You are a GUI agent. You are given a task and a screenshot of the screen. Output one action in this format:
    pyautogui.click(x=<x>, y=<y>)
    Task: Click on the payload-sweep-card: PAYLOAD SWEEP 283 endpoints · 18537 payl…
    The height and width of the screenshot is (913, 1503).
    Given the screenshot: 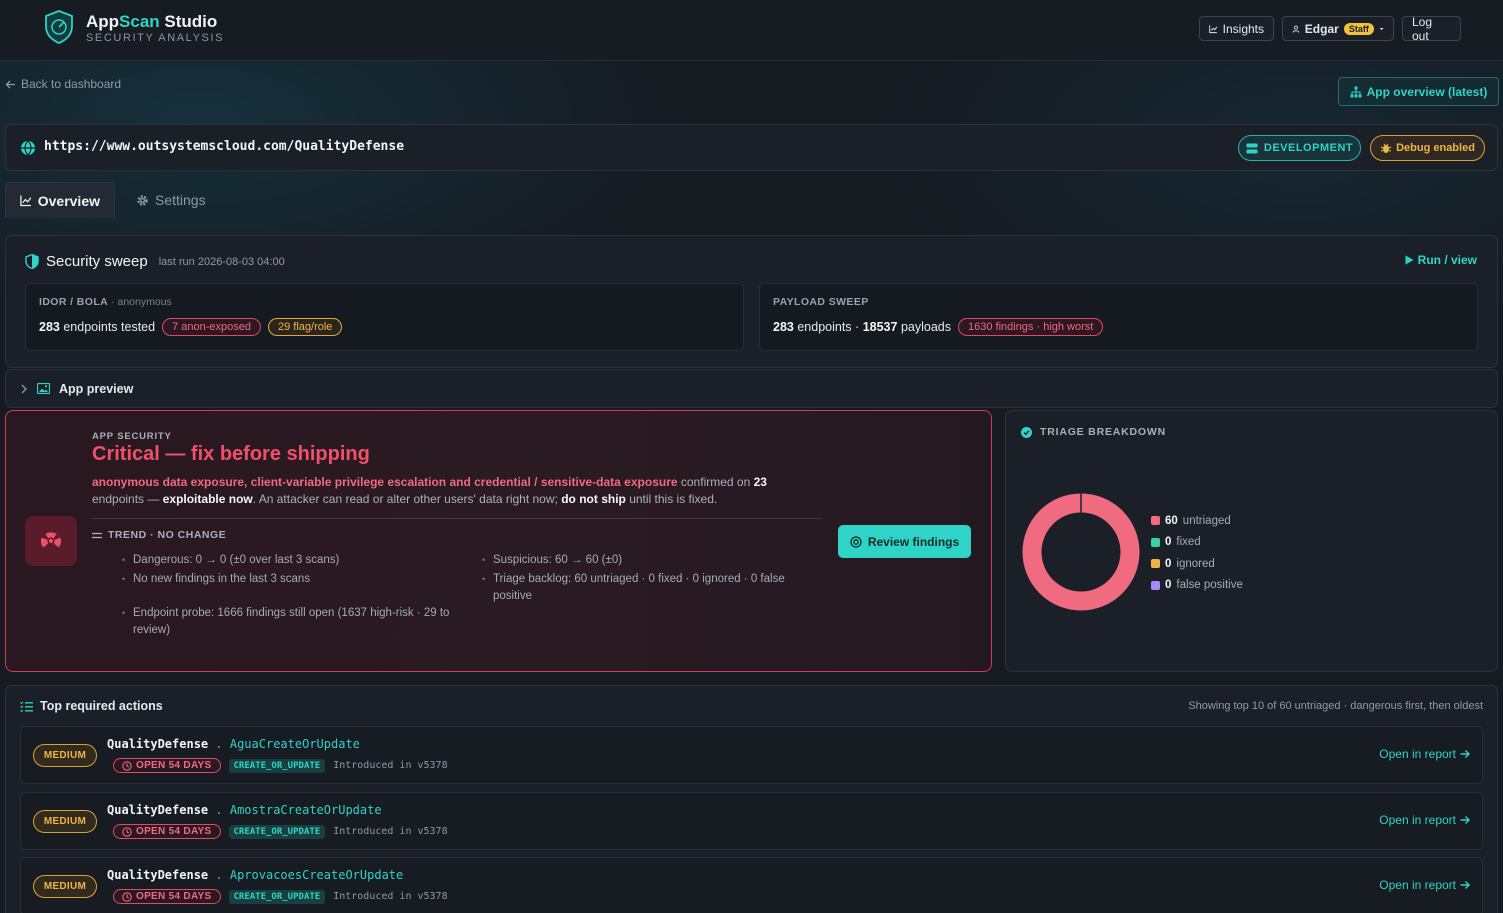 What is the action you would take?
    pyautogui.click(x=1118, y=317)
    